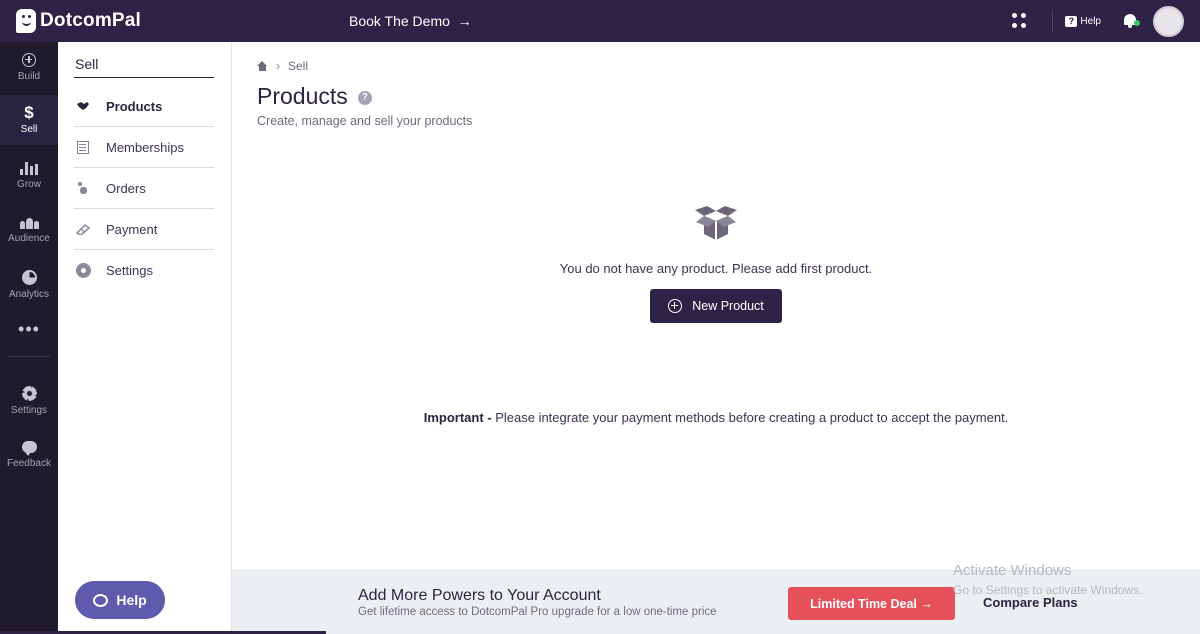 The height and width of the screenshot is (634, 1200). I want to click on help-chat-label: Help, so click(131, 600).